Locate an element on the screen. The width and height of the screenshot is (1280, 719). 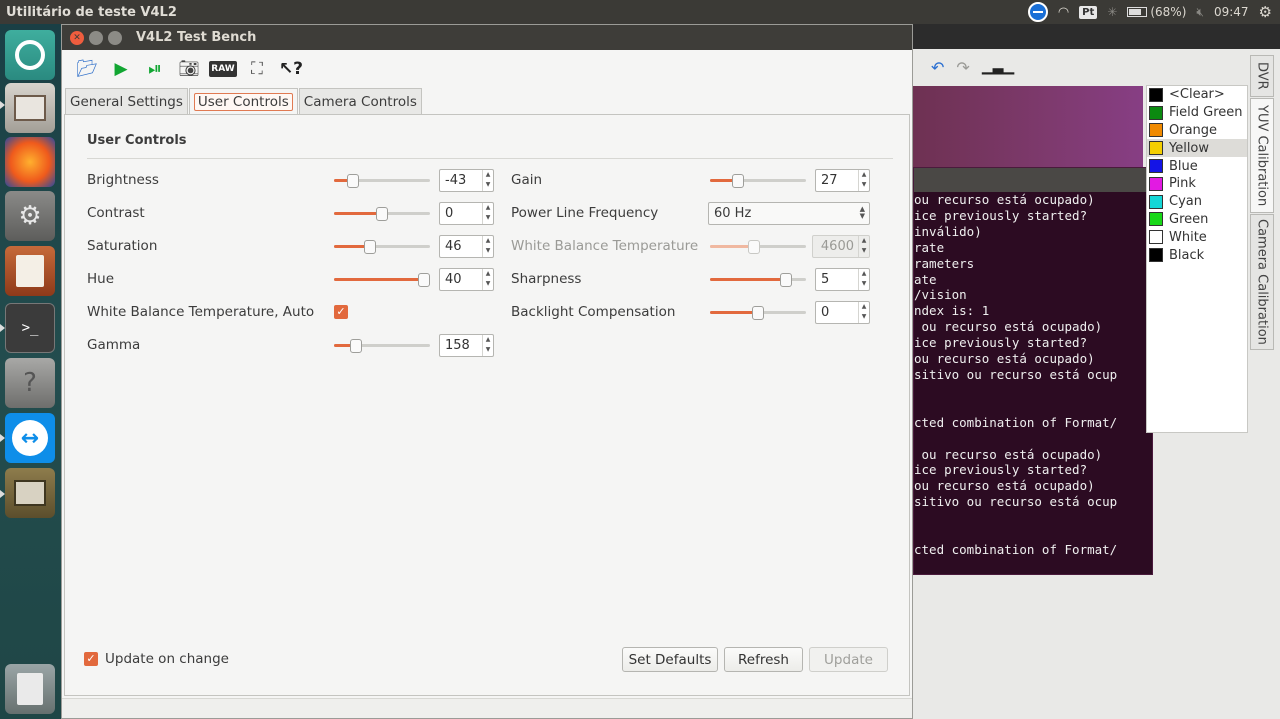
tab-camera-controls: Camera Controls is located at coordinates (360, 101).